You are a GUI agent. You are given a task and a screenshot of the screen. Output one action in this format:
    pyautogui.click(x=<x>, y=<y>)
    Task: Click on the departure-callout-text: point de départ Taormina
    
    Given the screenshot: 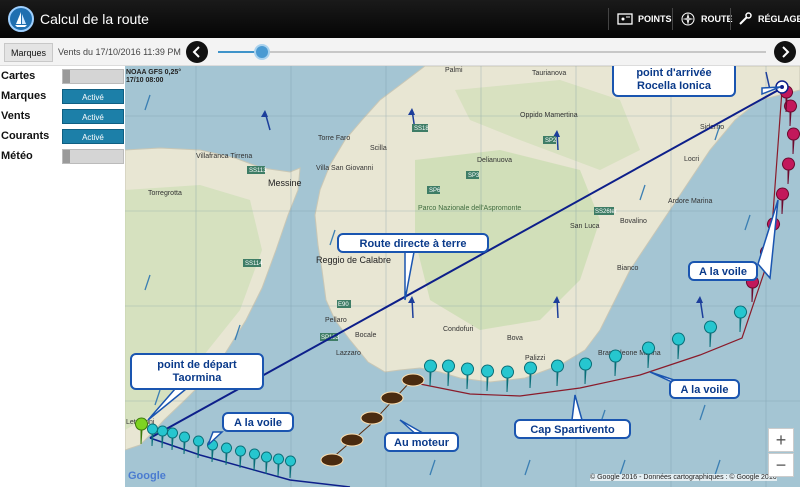 What is the action you would take?
    pyautogui.click(x=197, y=371)
    